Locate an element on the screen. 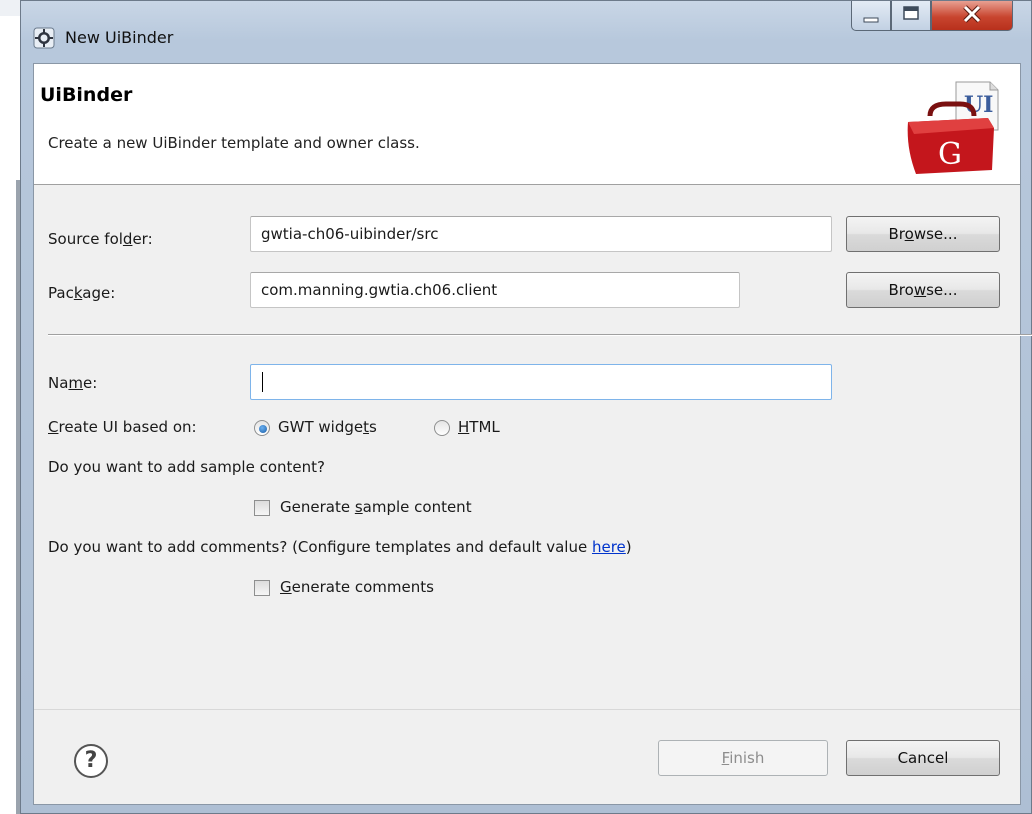  banner-g-letter: G is located at coordinates (950, 154).